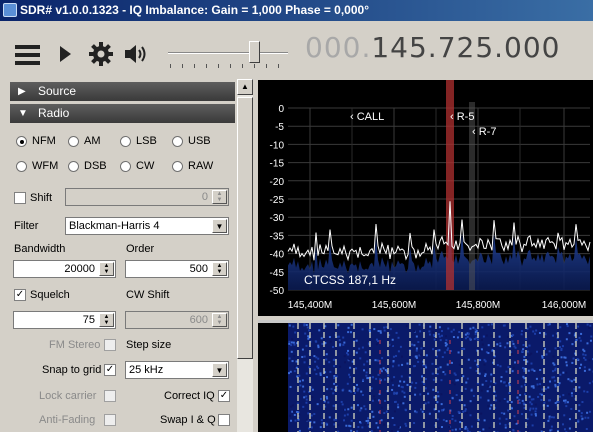 This screenshot has height=432, width=593. Describe the element at coordinates (177, 320) in the screenshot. I see `cw-shift-input: 600 ▲ ▼` at that location.